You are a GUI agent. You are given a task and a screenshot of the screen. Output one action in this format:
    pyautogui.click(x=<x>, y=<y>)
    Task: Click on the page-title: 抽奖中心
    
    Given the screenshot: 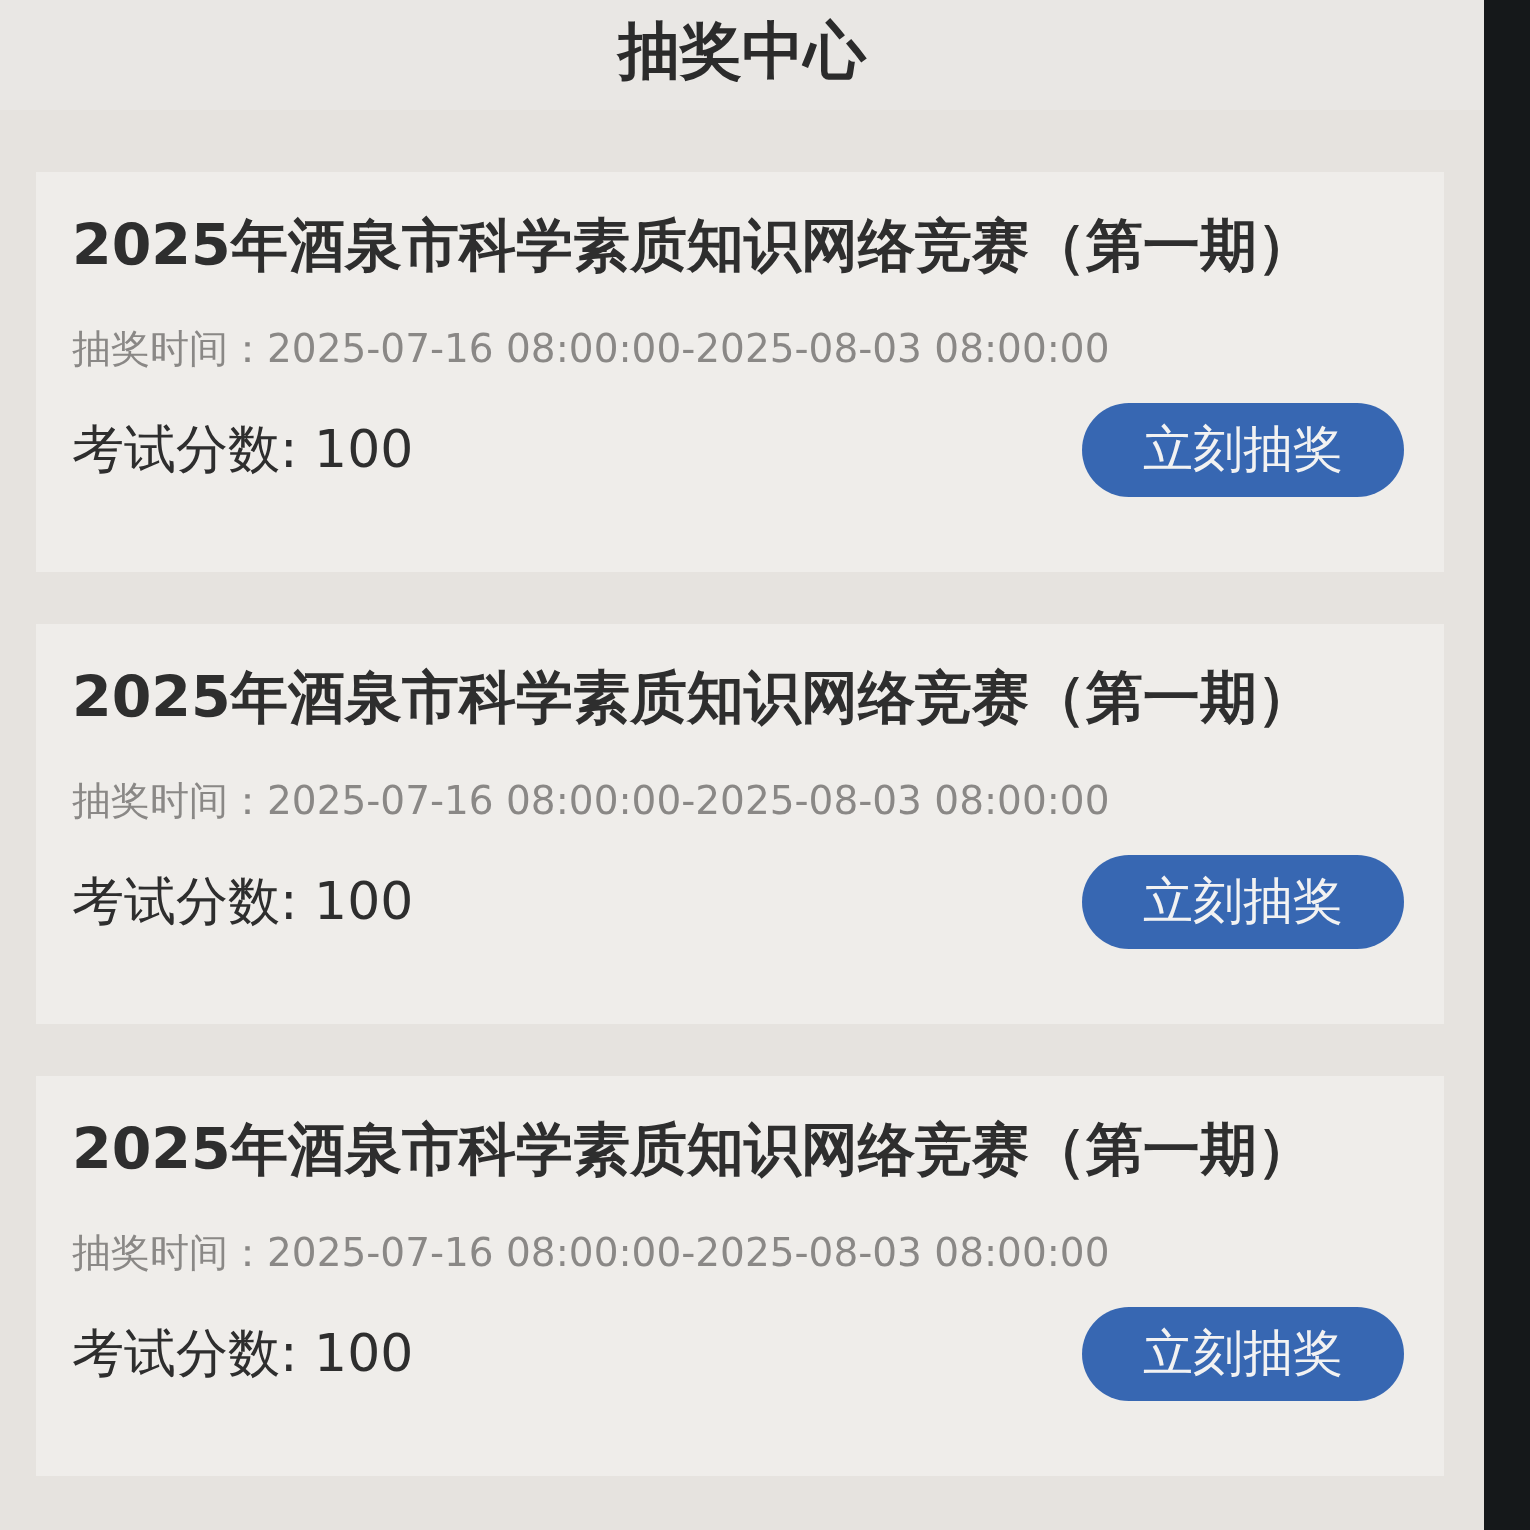 What is the action you would take?
    pyautogui.click(x=742, y=51)
    